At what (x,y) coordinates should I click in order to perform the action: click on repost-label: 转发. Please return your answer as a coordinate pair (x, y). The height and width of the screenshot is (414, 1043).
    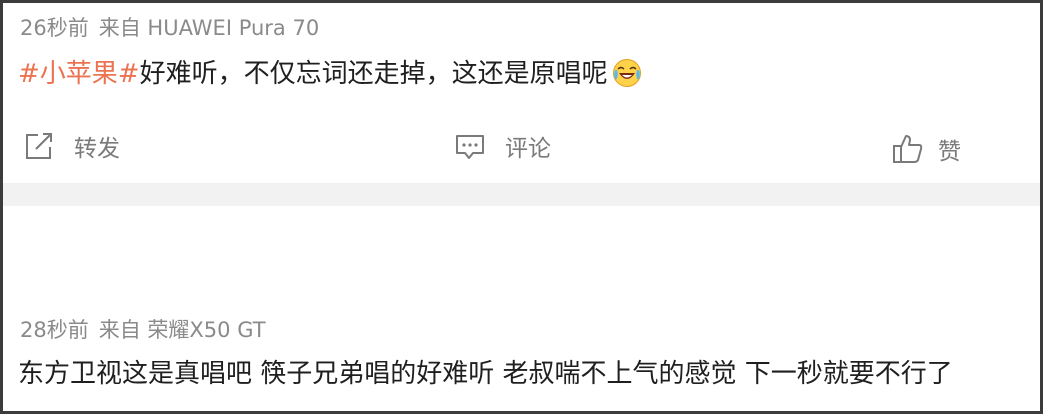
    Looking at the image, I should click on (97, 149).